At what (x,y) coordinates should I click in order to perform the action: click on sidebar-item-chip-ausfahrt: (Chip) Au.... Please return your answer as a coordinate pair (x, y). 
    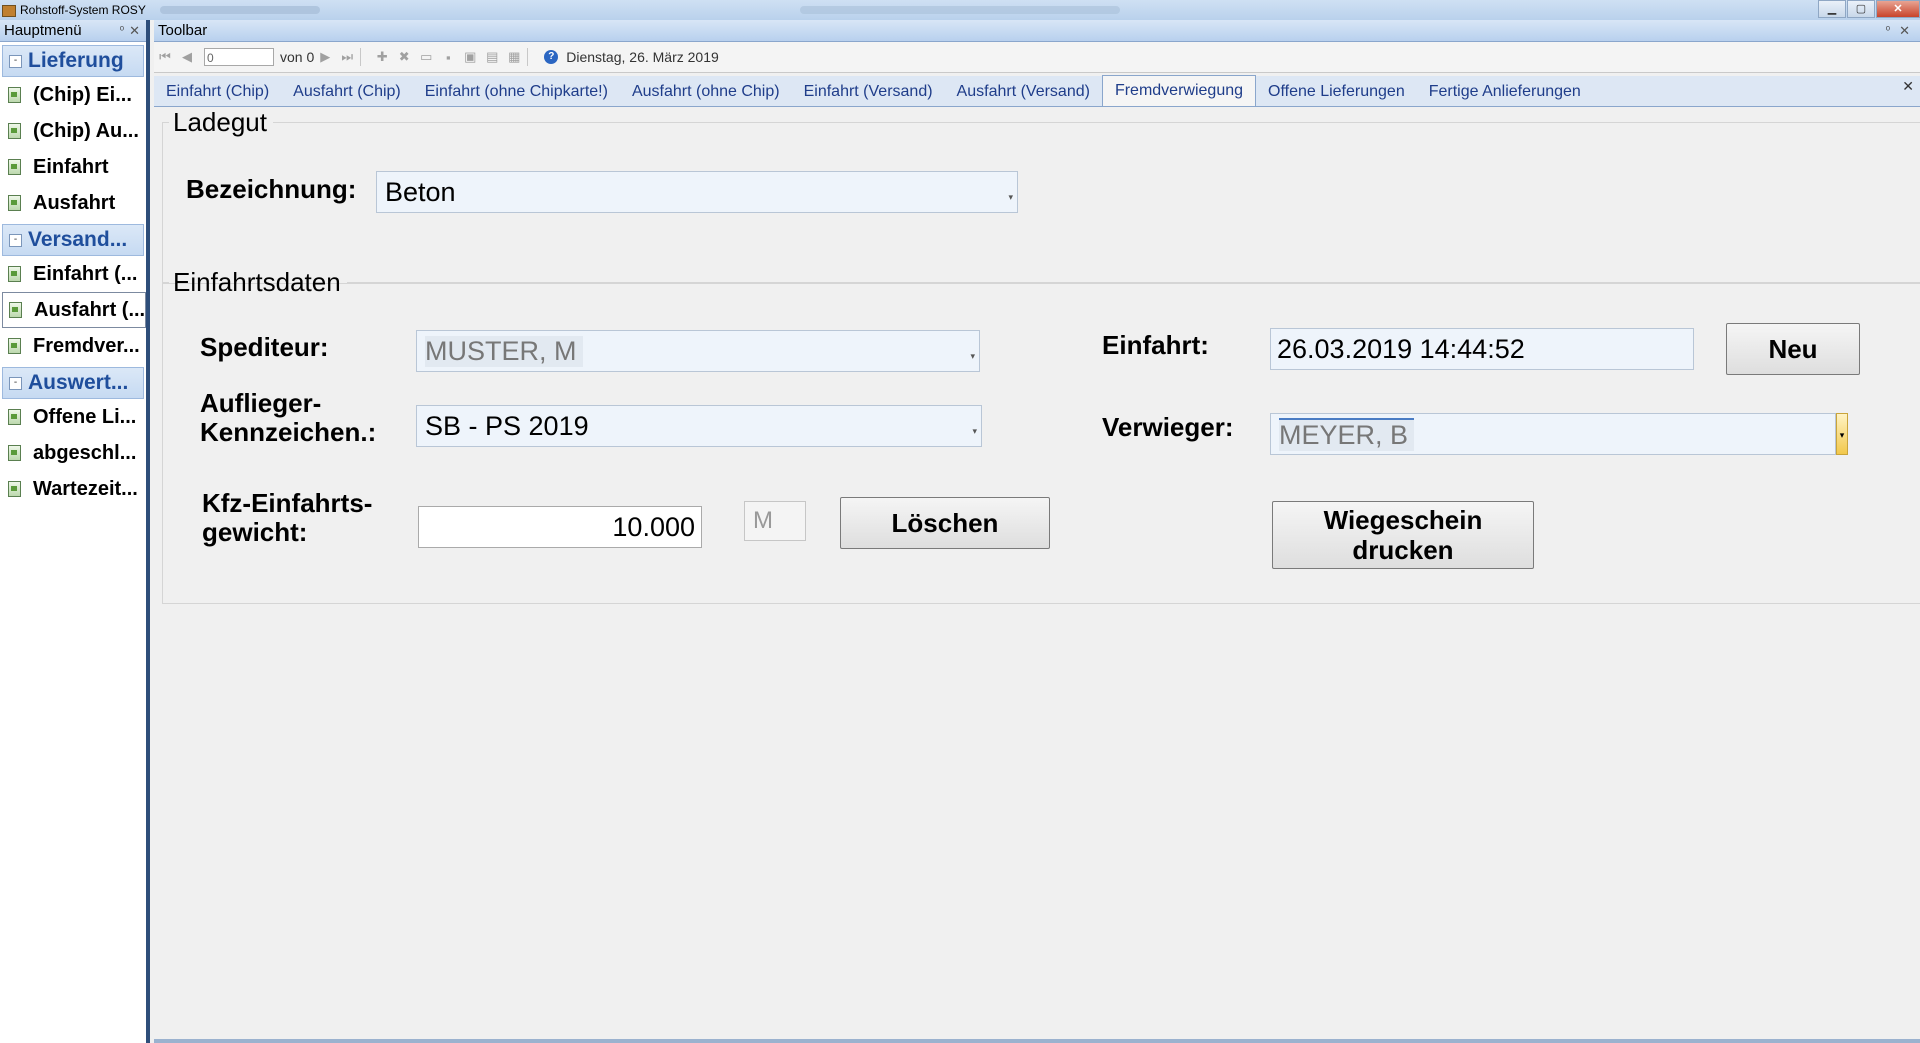
    Looking at the image, I should click on (74, 131).